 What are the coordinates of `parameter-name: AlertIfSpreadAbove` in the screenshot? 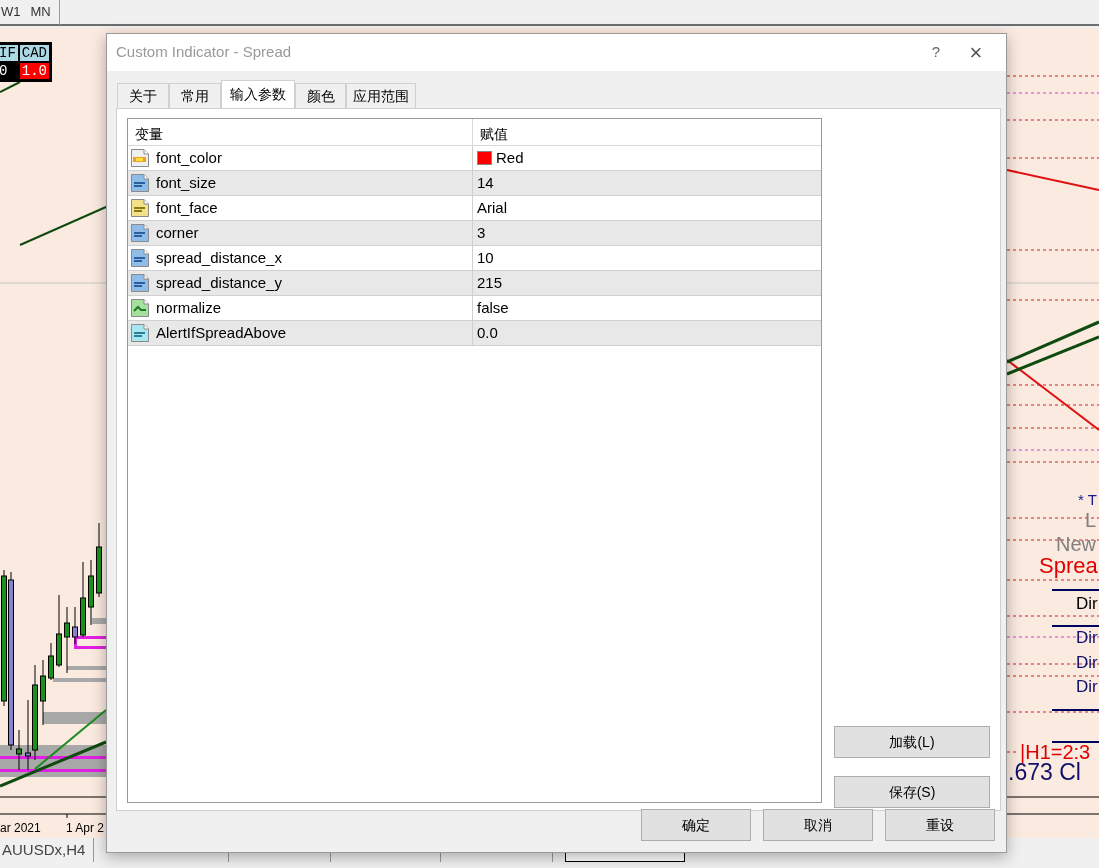 It's located at (221, 332).